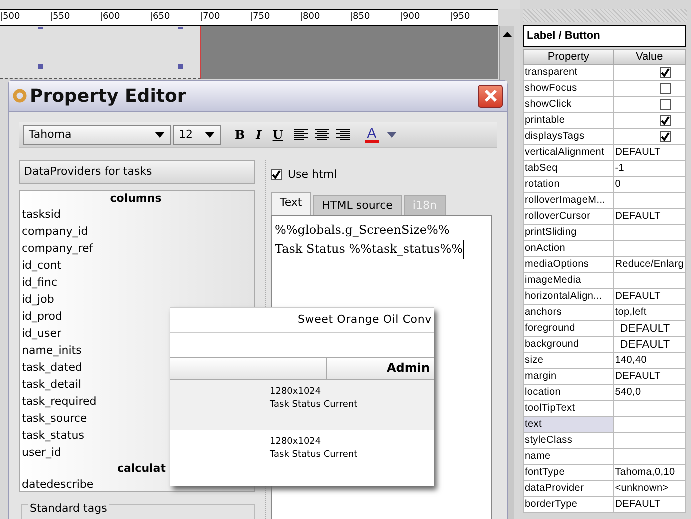 The image size is (691, 519). Describe the element at coordinates (361, 17) in the screenshot. I see `ruler-label: |850` at that location.